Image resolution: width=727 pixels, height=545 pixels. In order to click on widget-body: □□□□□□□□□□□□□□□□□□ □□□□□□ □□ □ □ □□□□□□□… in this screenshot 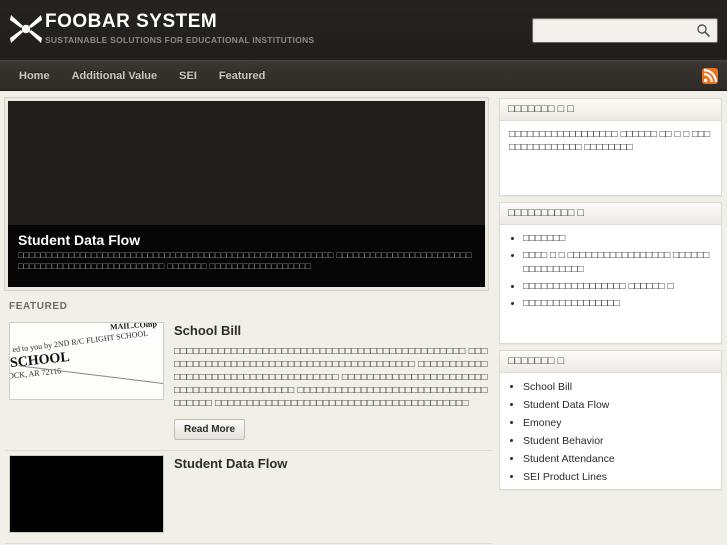, I will do `click(610, 141)`.